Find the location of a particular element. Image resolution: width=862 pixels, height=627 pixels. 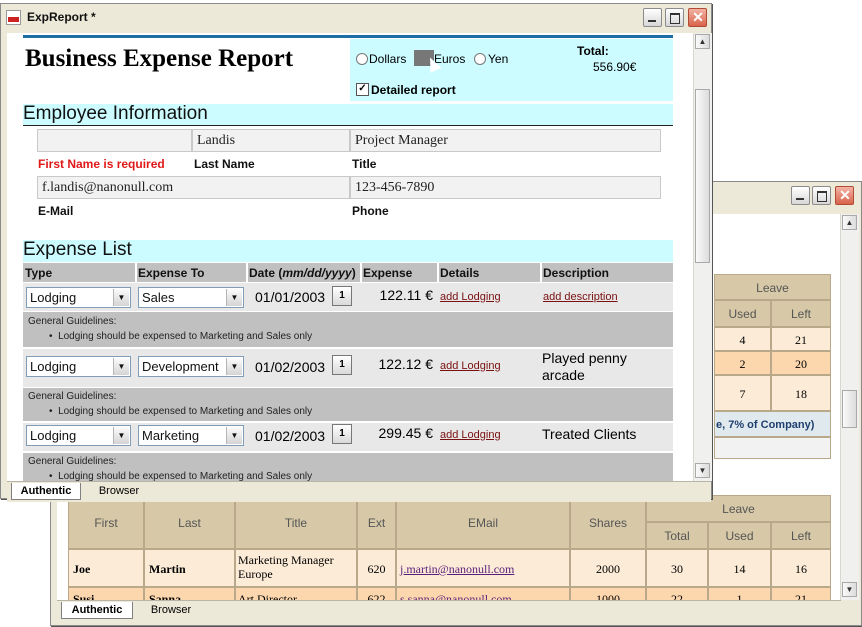

front-window-titlebar: ExpReport * ✕ is located at coordinates (356, 18).